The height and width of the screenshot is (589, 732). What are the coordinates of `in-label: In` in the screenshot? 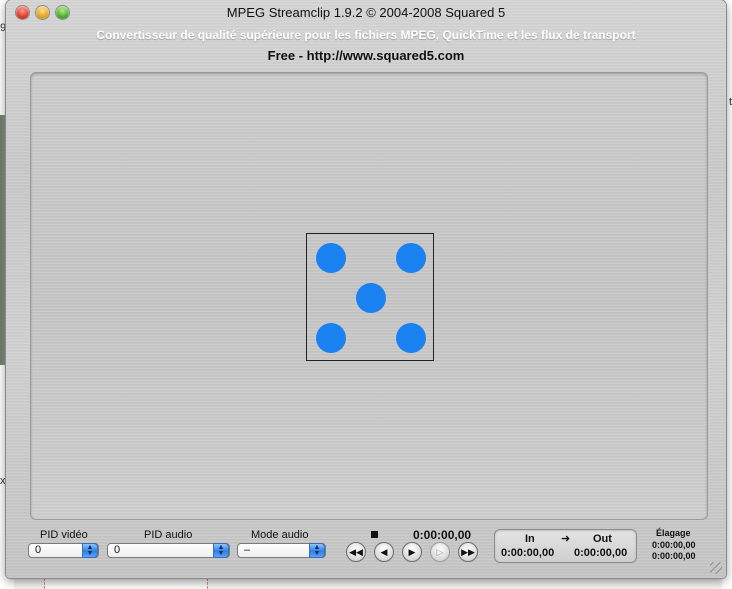 It's located at (530, 539).